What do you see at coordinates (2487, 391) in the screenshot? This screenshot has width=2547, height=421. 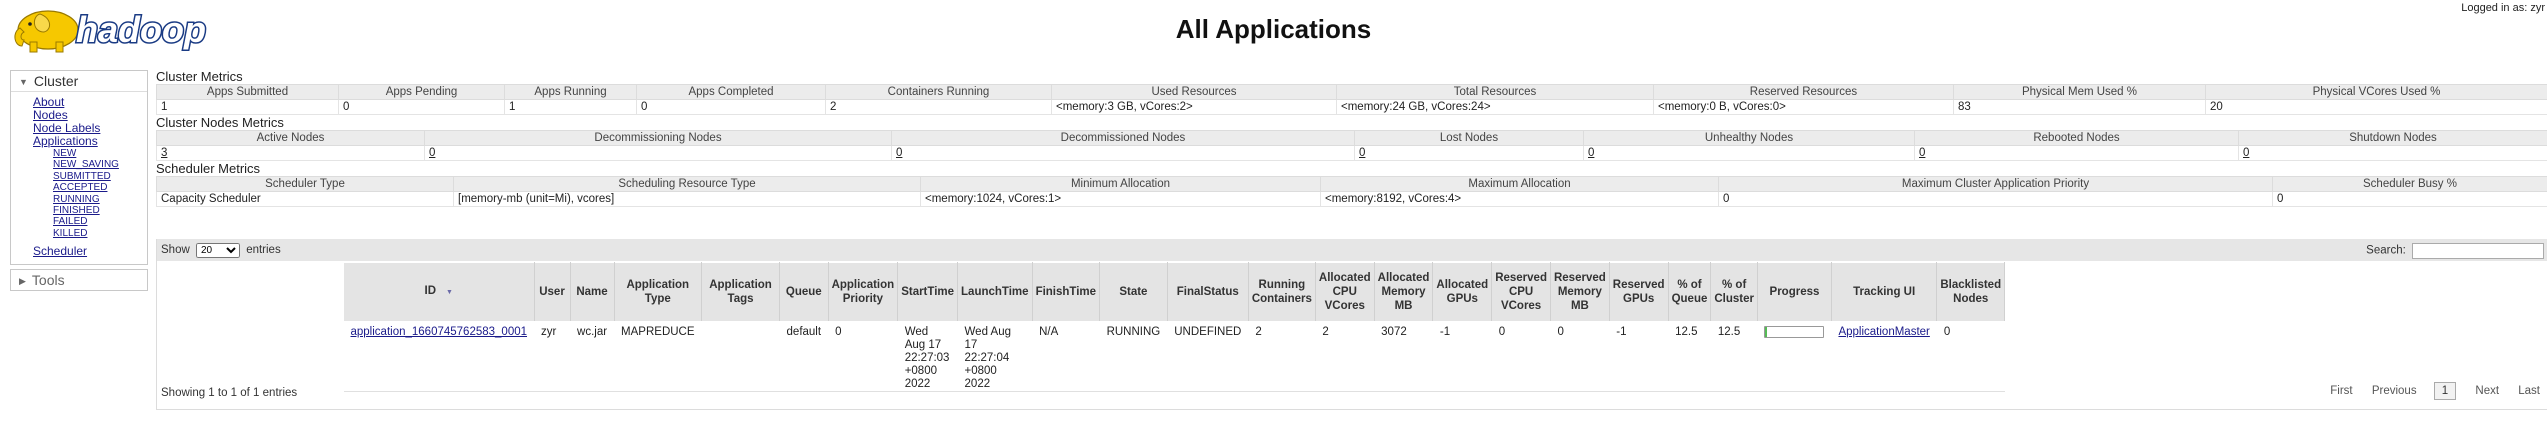 I see `pager-next: Next` at bounding box center [2487, 391].